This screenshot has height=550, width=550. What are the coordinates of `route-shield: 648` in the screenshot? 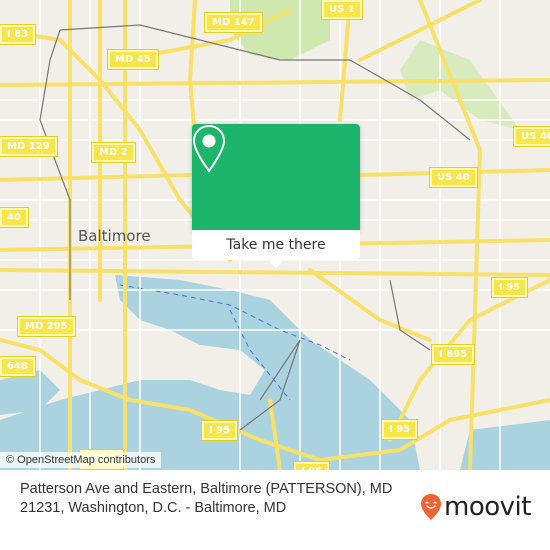 It's located at (18, 366).